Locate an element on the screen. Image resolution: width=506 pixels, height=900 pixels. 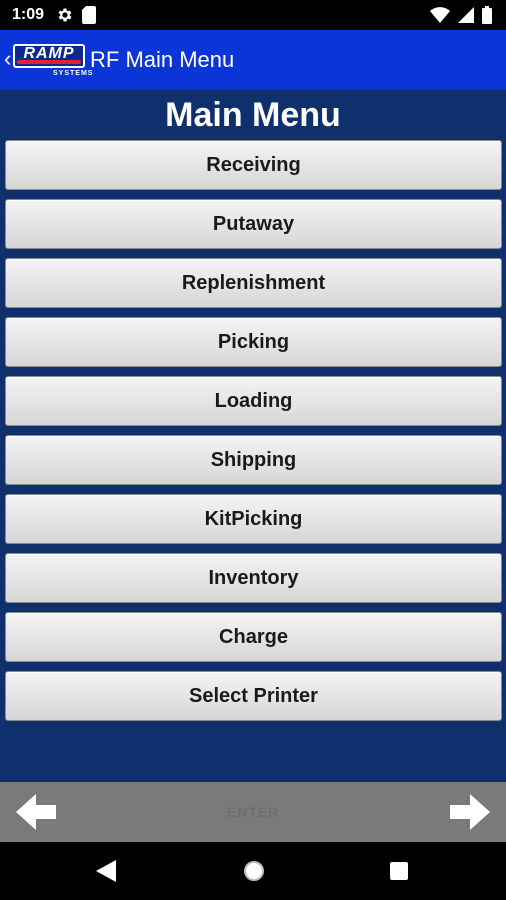
system-nav-bar is located at coordinates (253, 871).